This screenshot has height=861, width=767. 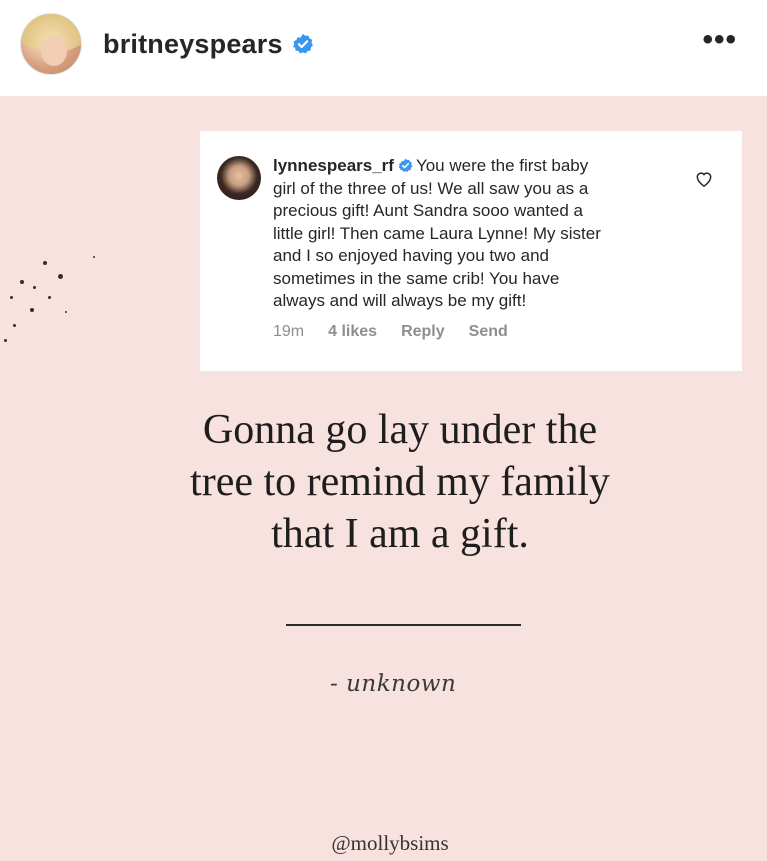 I want to click on comment-likes: 4 likes, so click(x=352, y=332).